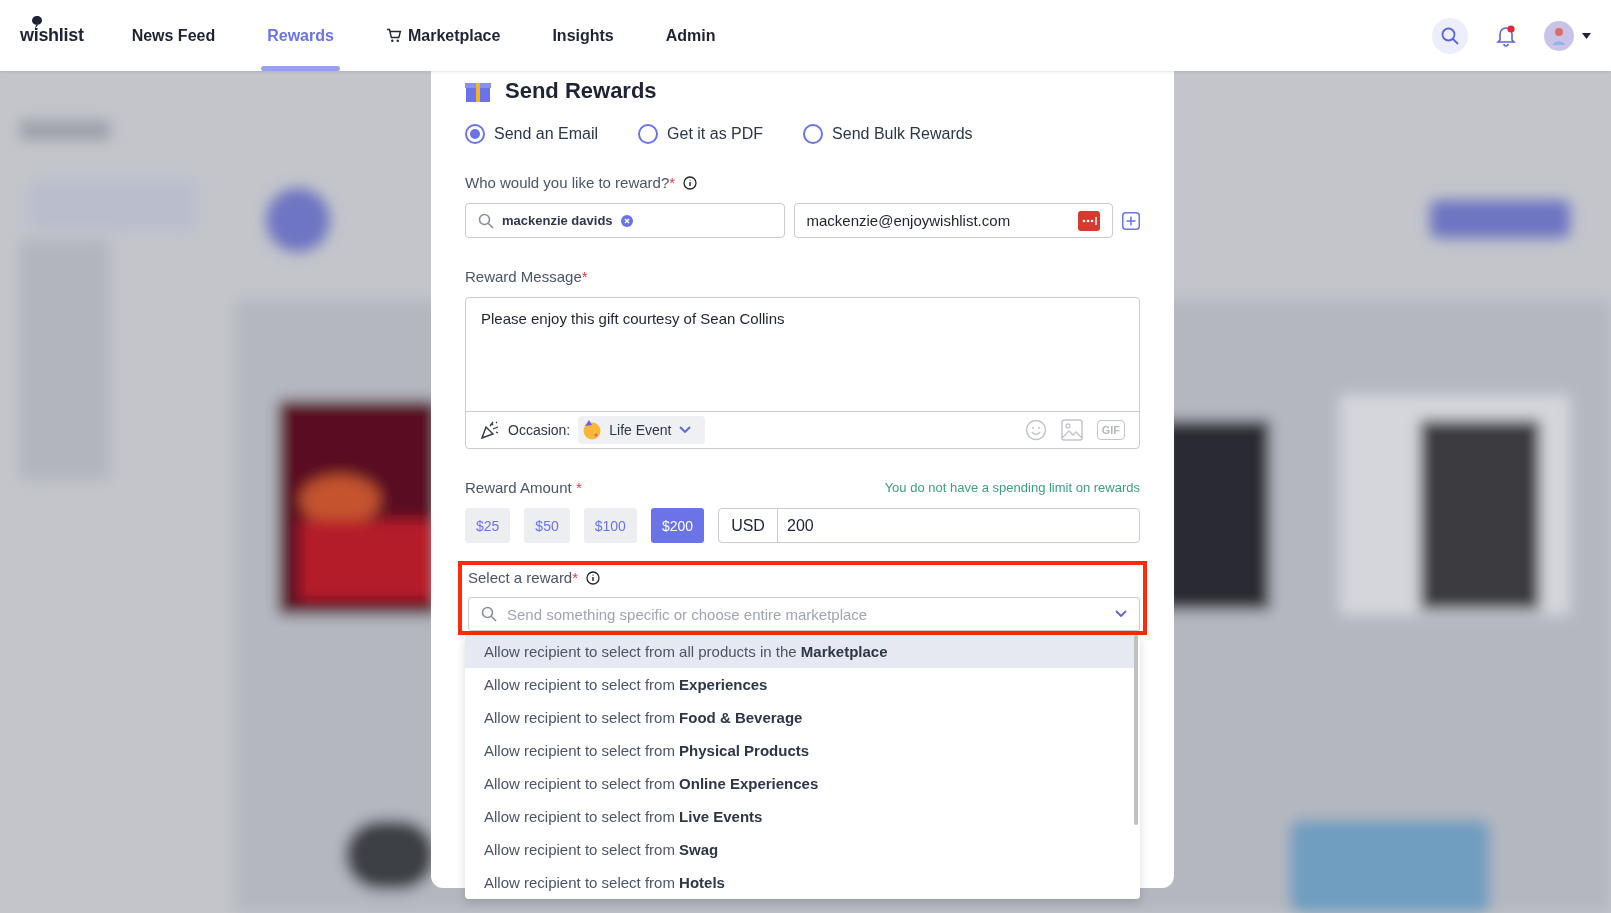 The width and height of the screenshot is (1611, 913). What do you see at coordinates (799, 783) in the screenshot?
I see `dropdown-option: Allow recipient to select from Online Experiences` at bounding box center [799, 783].